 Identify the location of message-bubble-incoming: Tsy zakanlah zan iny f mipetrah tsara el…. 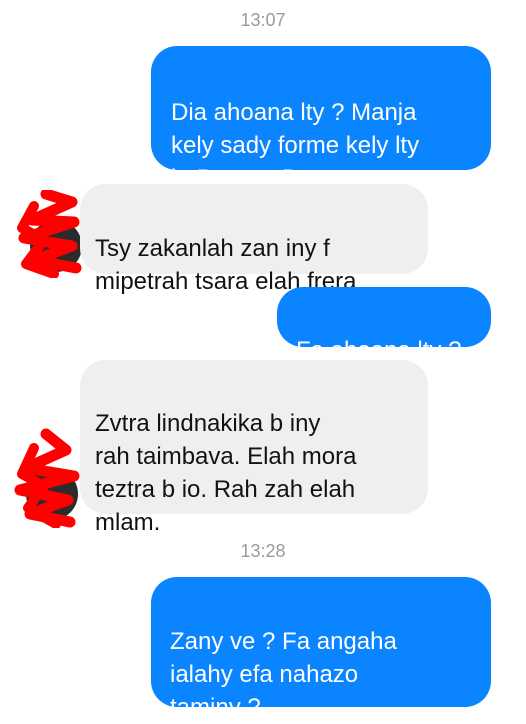
(254, 239).